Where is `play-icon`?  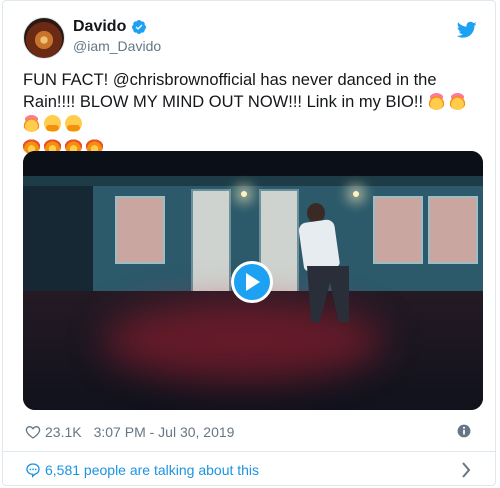
play-icon is located at coordinates (253, 282).